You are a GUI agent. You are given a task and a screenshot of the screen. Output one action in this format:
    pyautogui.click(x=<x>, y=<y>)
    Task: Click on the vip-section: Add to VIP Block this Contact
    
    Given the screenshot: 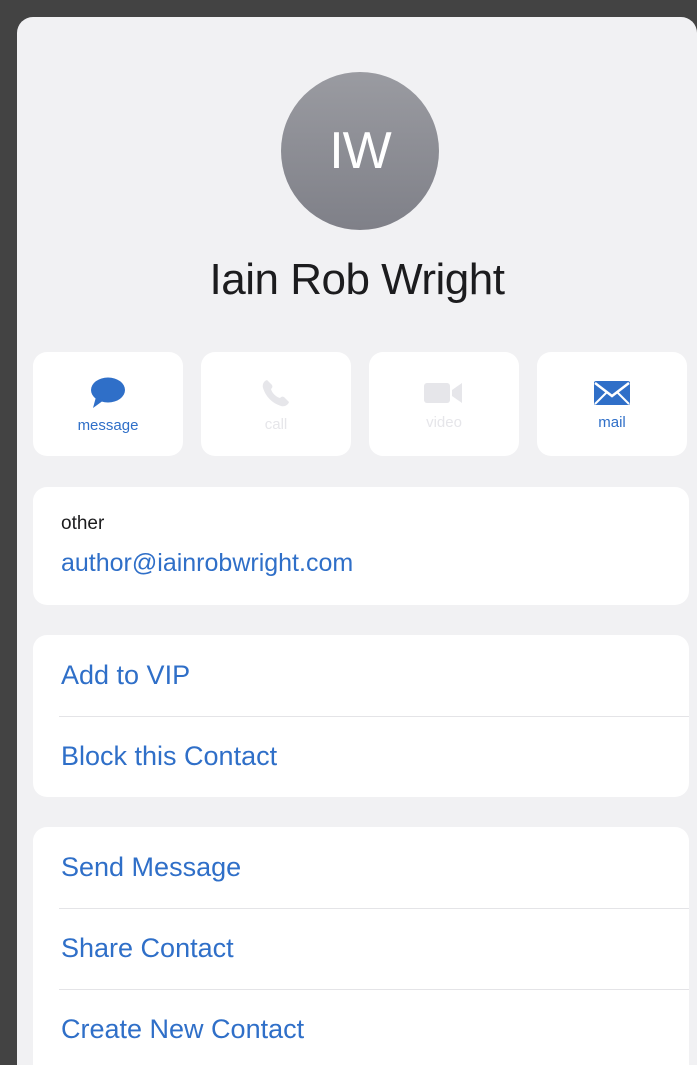 What is the action you would take?
    pyautogui.click(x=361, y=716)
    